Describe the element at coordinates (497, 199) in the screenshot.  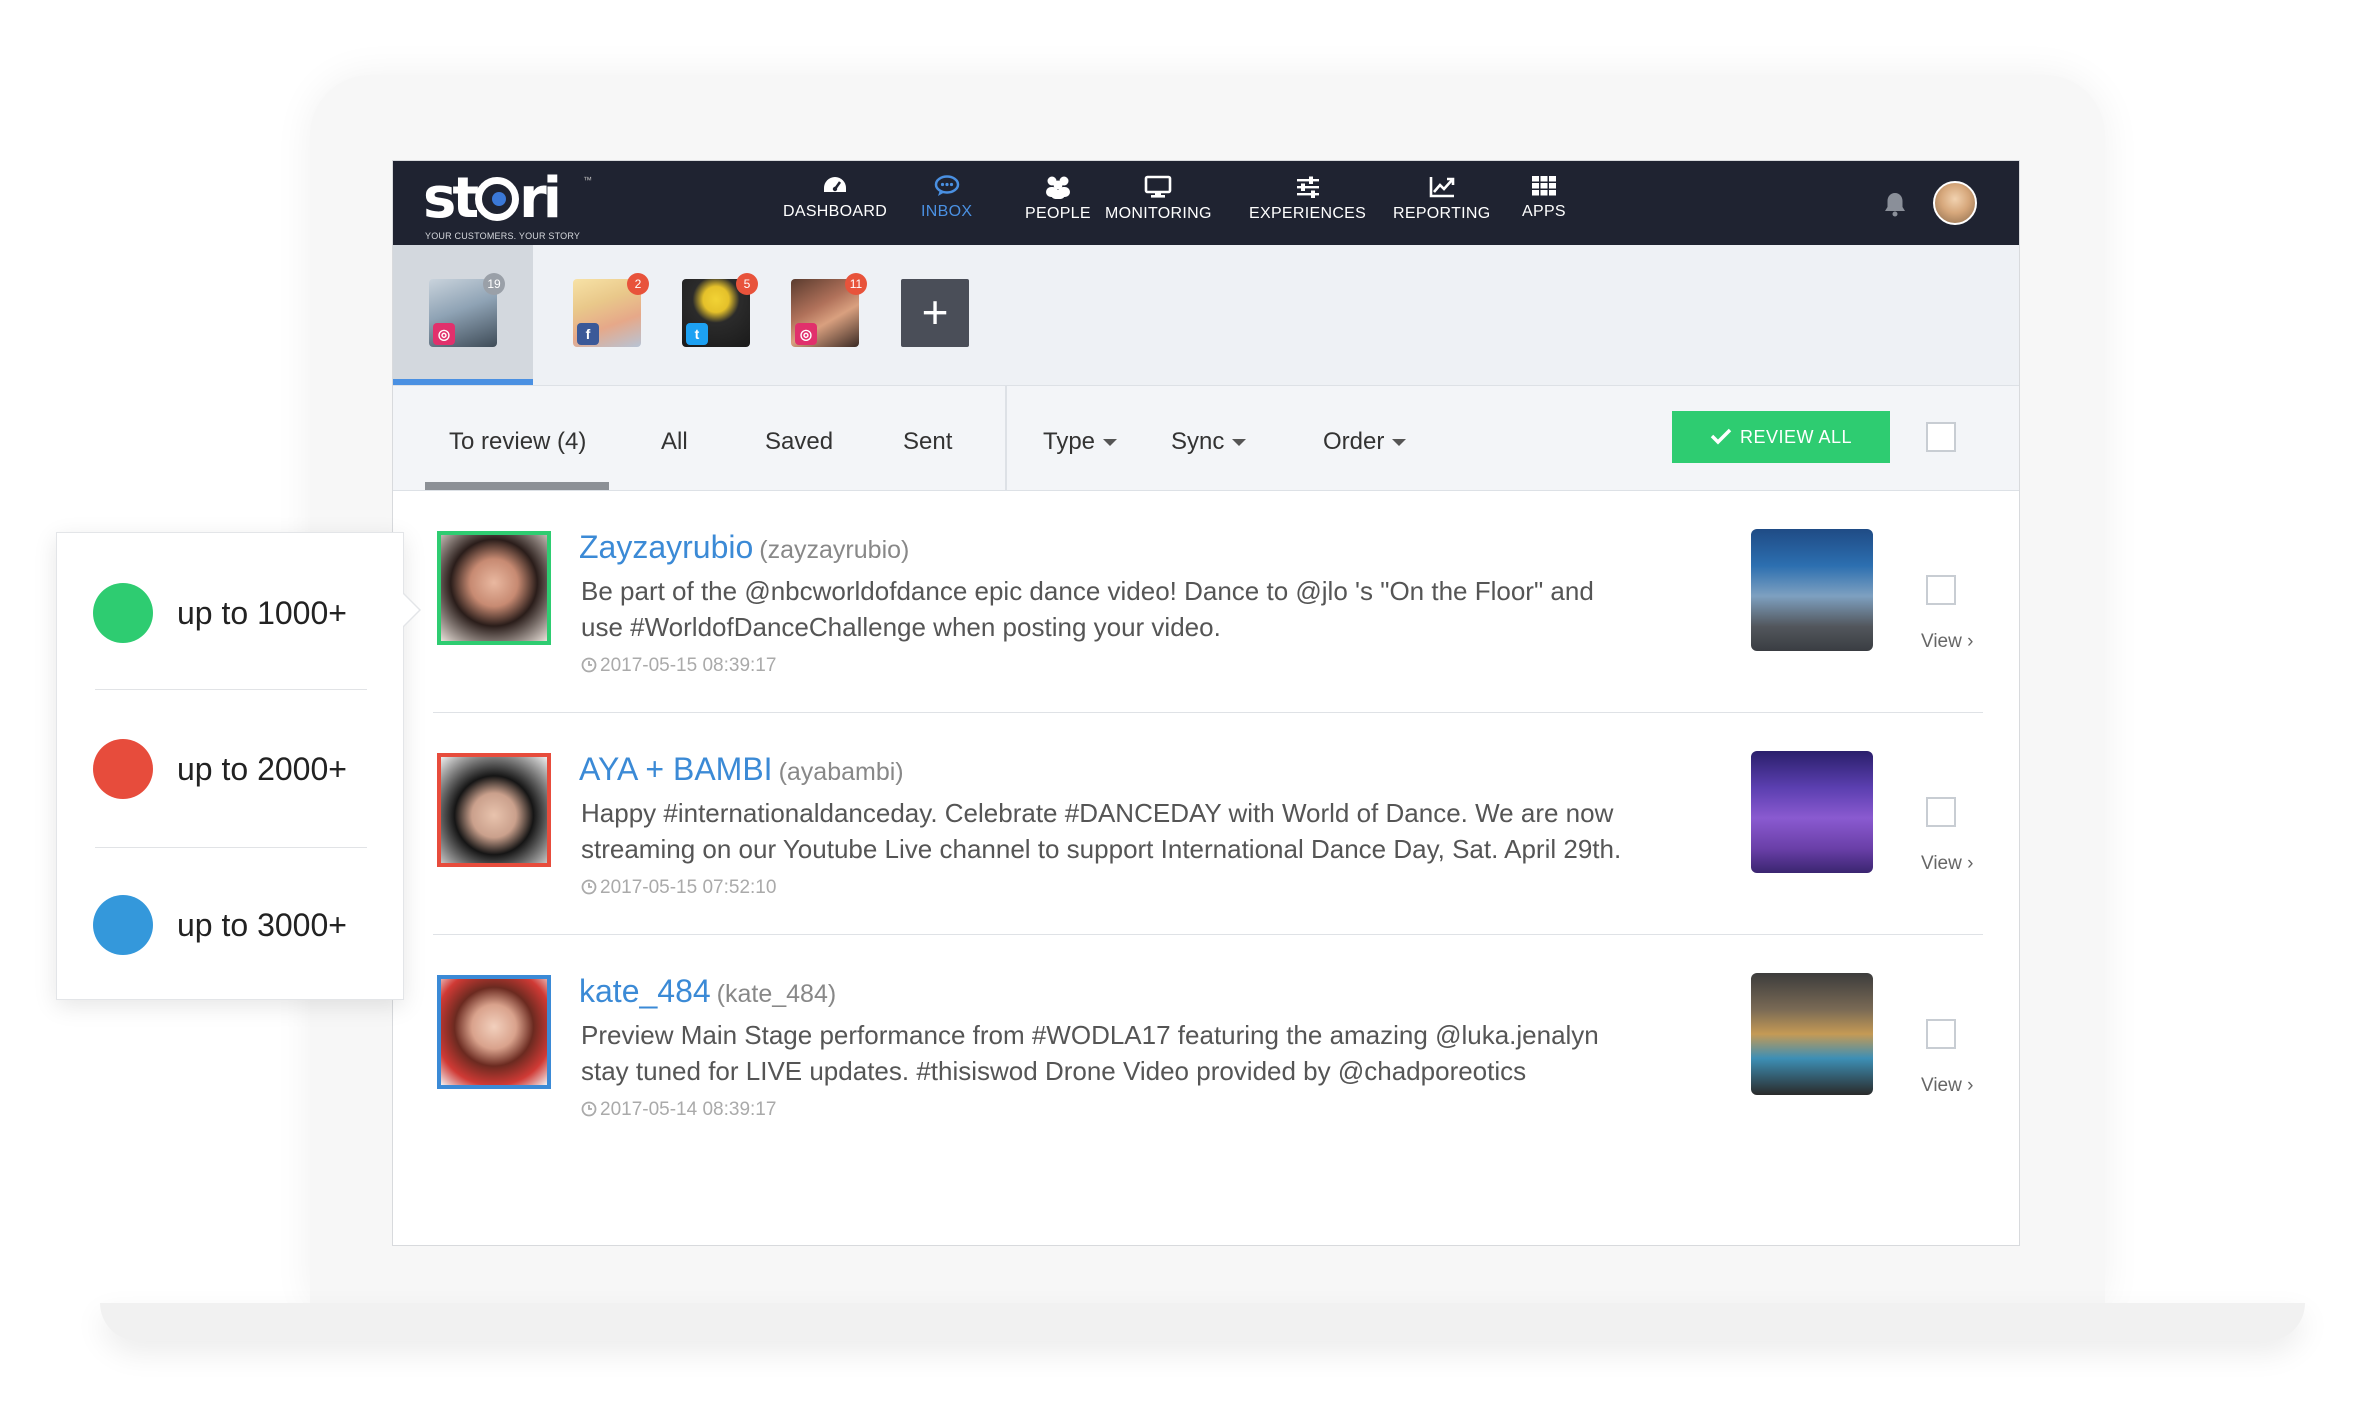
I see `logo-o-mark` at that location.